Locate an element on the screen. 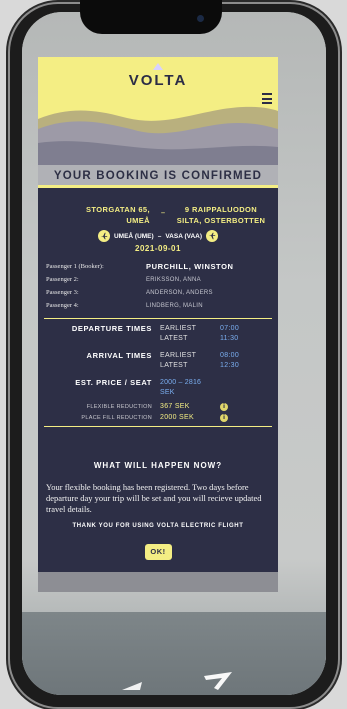 The image size is (347, 709). travel-date: 2021-09-01 is located at coordinates (158, 248).